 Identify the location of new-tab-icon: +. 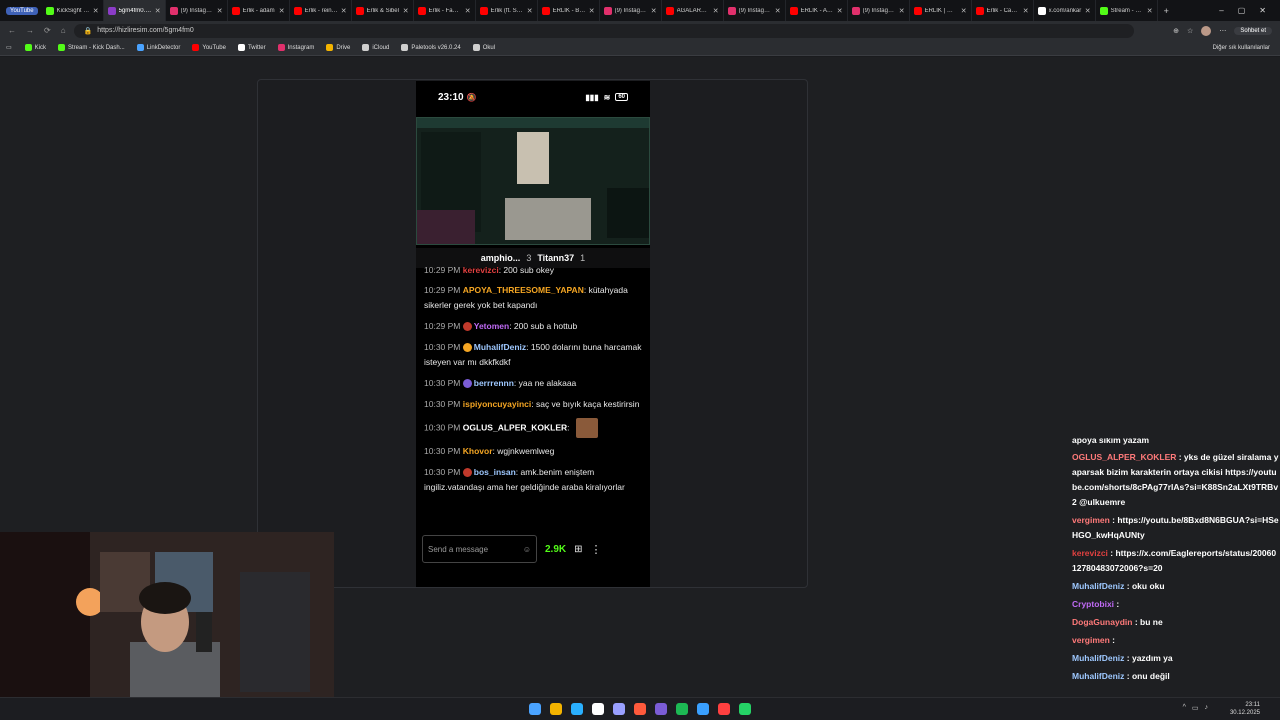
(1166, 11).